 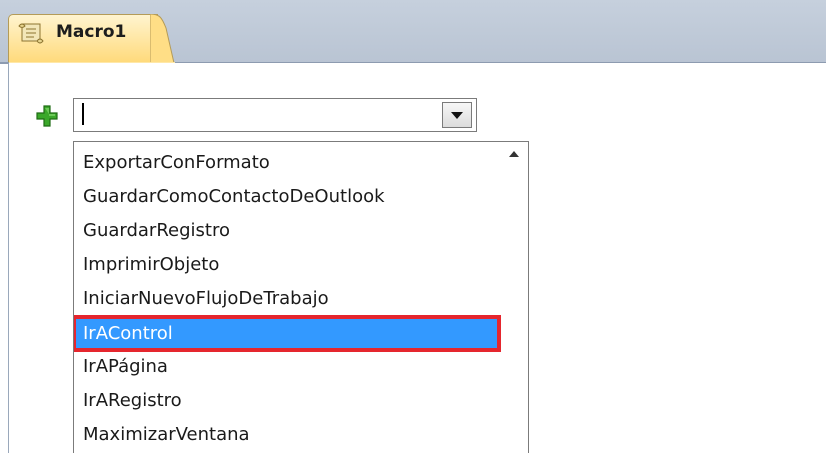 What do you see at coordinates (286, 163) in the screenshot?
I see `list-item-exportarconformato: ExportarConFormato` at bounding box center [286, 163].